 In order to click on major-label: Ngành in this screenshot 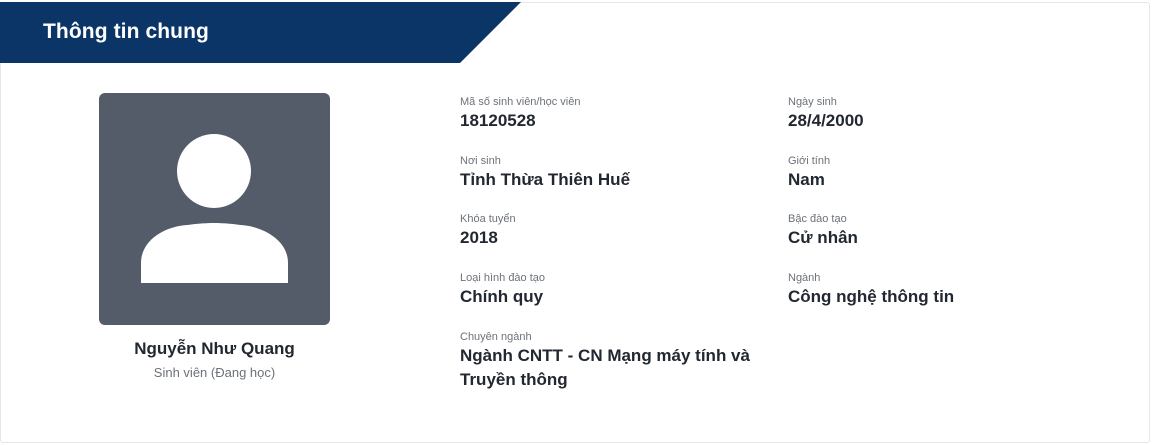, I will do `click(804, 278)`.